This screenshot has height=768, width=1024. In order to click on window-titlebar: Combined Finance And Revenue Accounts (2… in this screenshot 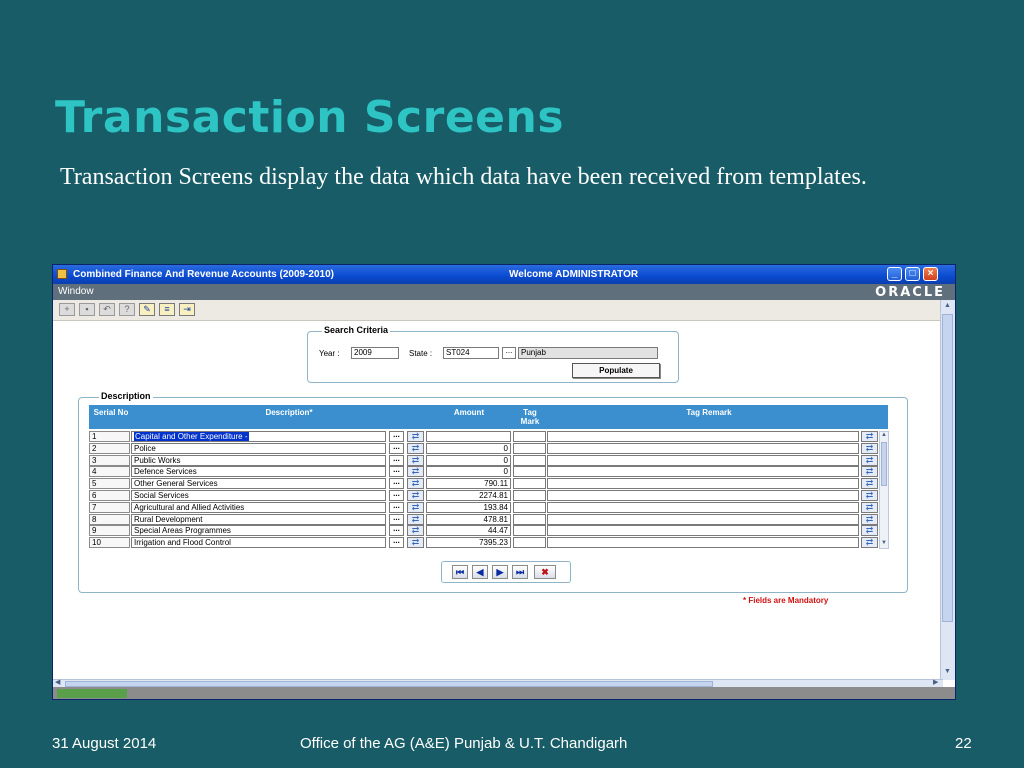, I will do `click(504, 274)`.